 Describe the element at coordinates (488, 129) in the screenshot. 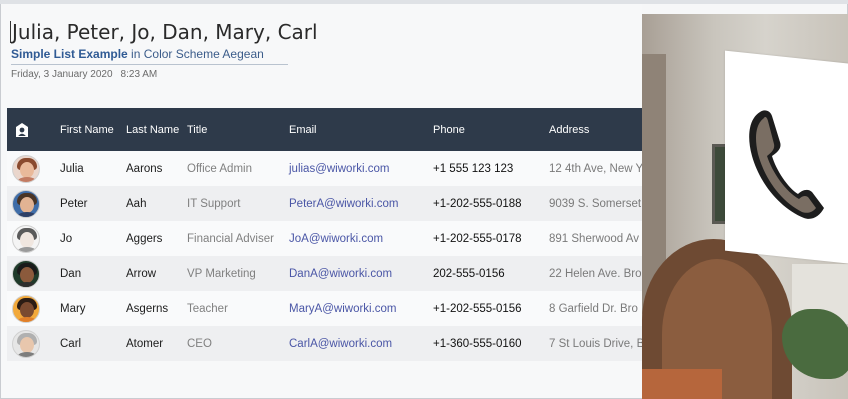

I see `header-phone: Phone` at that location.